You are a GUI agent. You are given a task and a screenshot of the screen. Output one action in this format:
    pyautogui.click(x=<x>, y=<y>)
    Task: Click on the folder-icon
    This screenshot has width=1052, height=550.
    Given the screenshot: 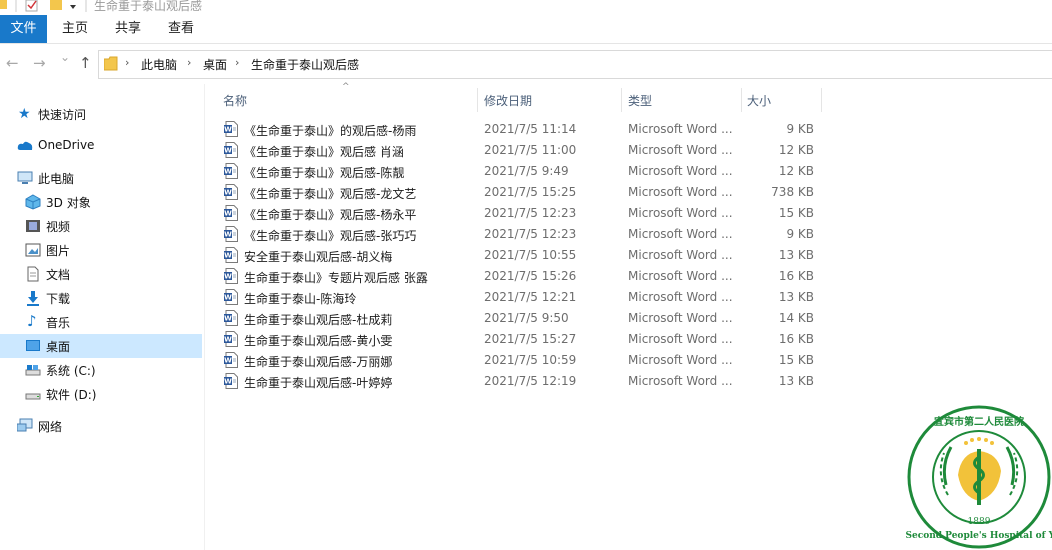 What is the action you would take?
    pyautogui.click(x=111, y=63)
    